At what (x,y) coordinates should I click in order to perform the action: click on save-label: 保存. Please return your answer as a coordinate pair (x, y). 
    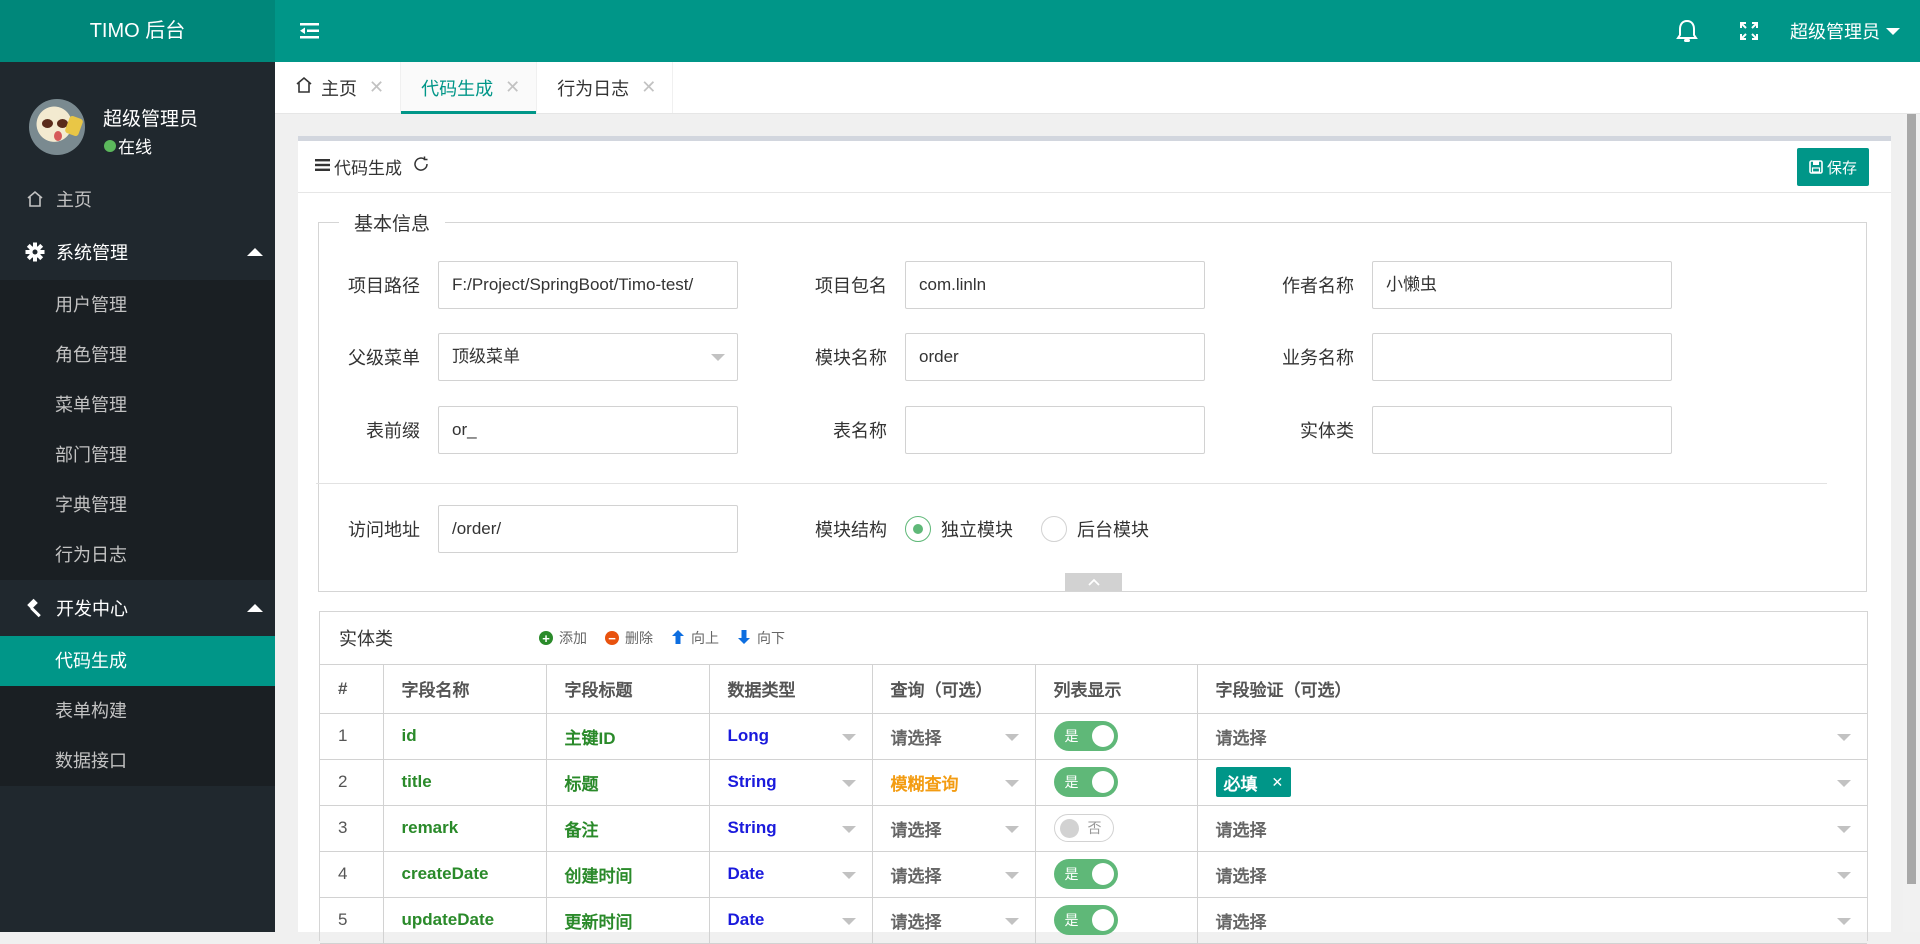
    Looking at the image, I should click on (1841, 168).